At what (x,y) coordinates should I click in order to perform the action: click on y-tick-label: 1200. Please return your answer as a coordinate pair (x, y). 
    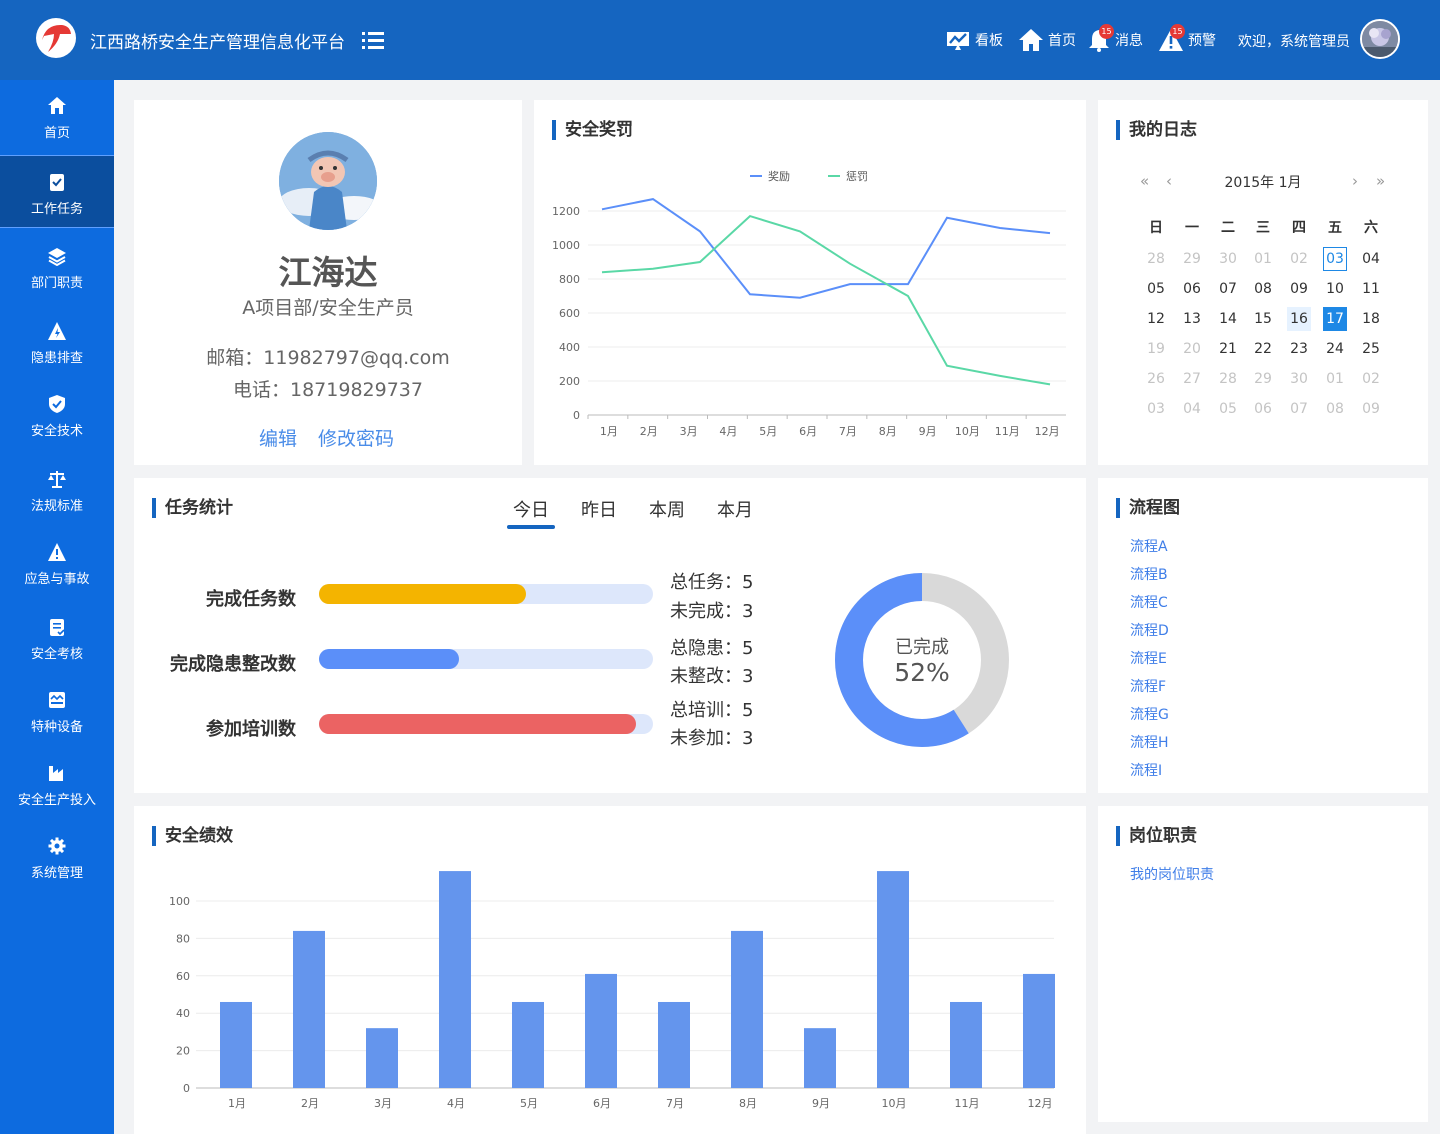
    Looking at the image, I should click on (566, 211).